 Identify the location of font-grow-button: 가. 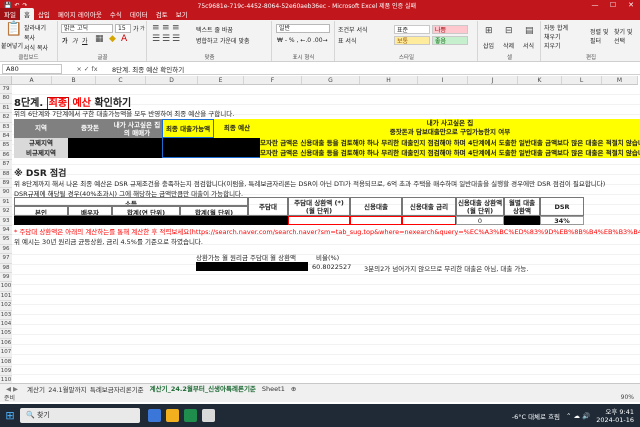
(136, 28).